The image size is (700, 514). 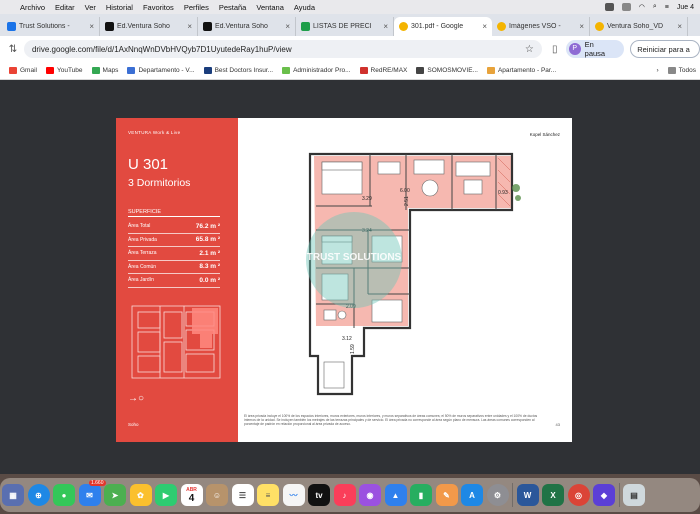 What do you see at coordinates (353, 349) in the screenshot?
I see `dim-label: 1.59` at bounding box center [353, 349].